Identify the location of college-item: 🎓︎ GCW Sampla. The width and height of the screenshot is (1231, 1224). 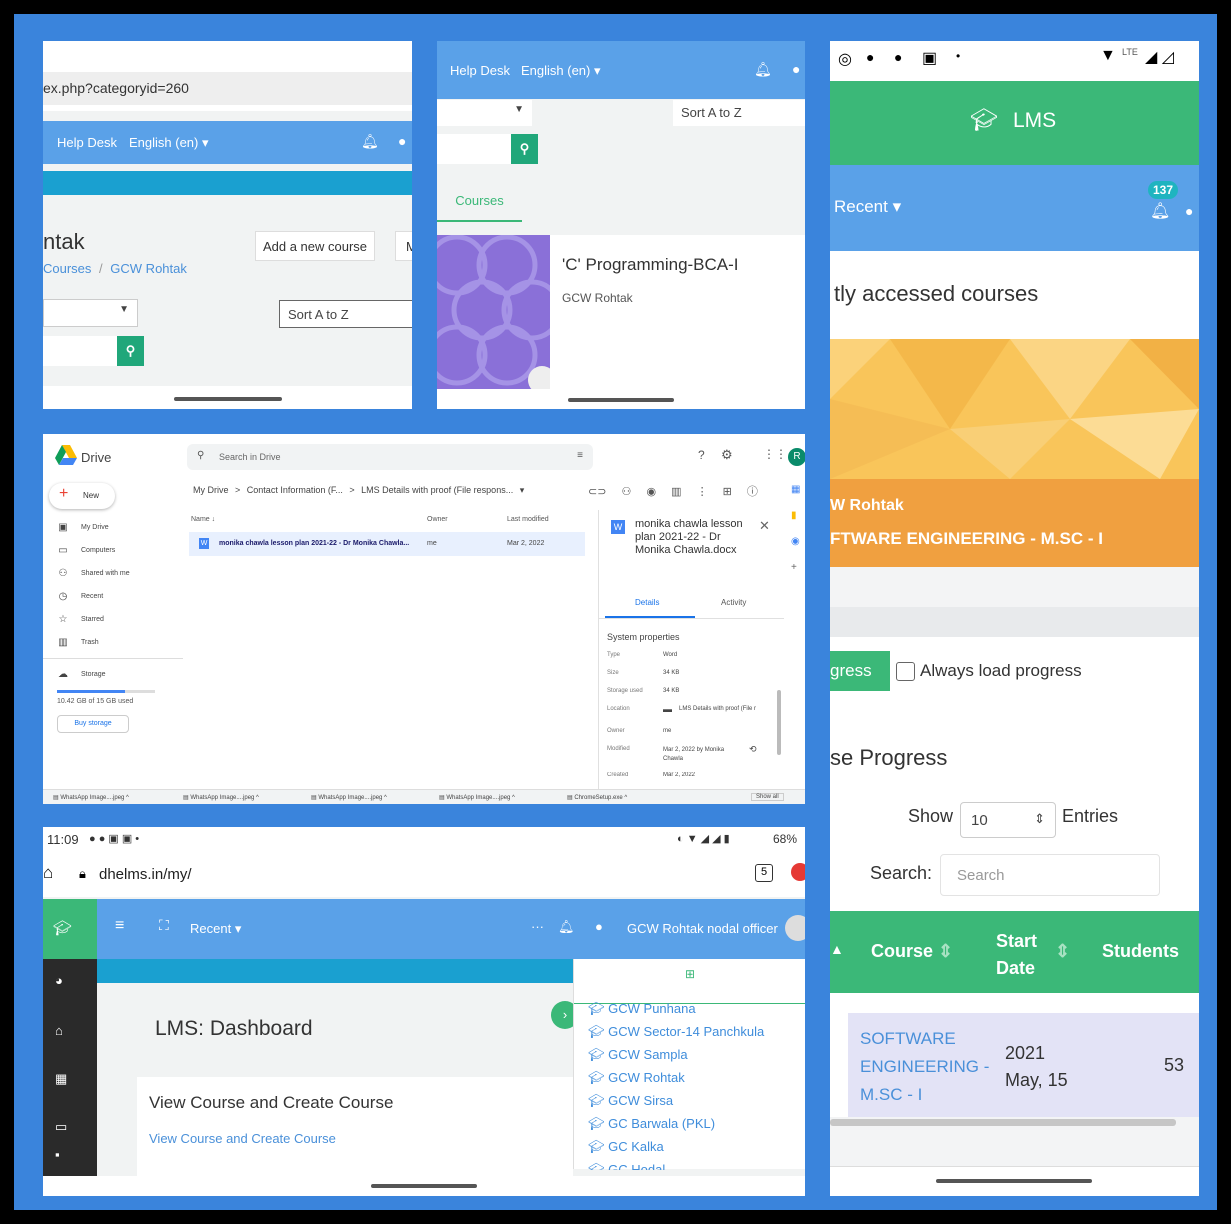
(689, 1054).